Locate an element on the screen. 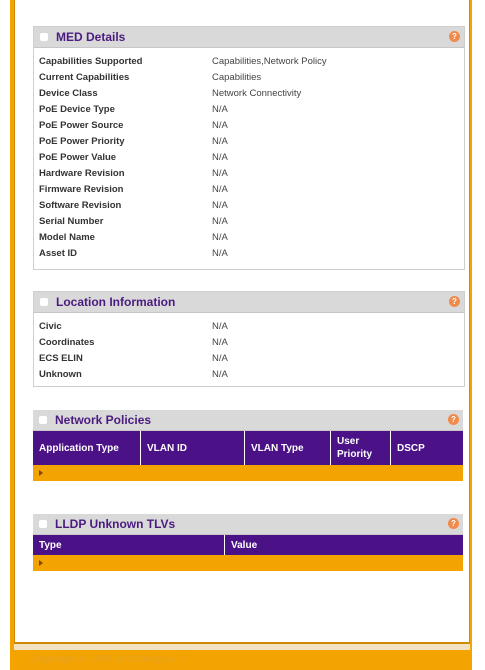 This screenshot has height=670, width=485. kv-label: Current Capabilities is located at coordinates (84, 77).